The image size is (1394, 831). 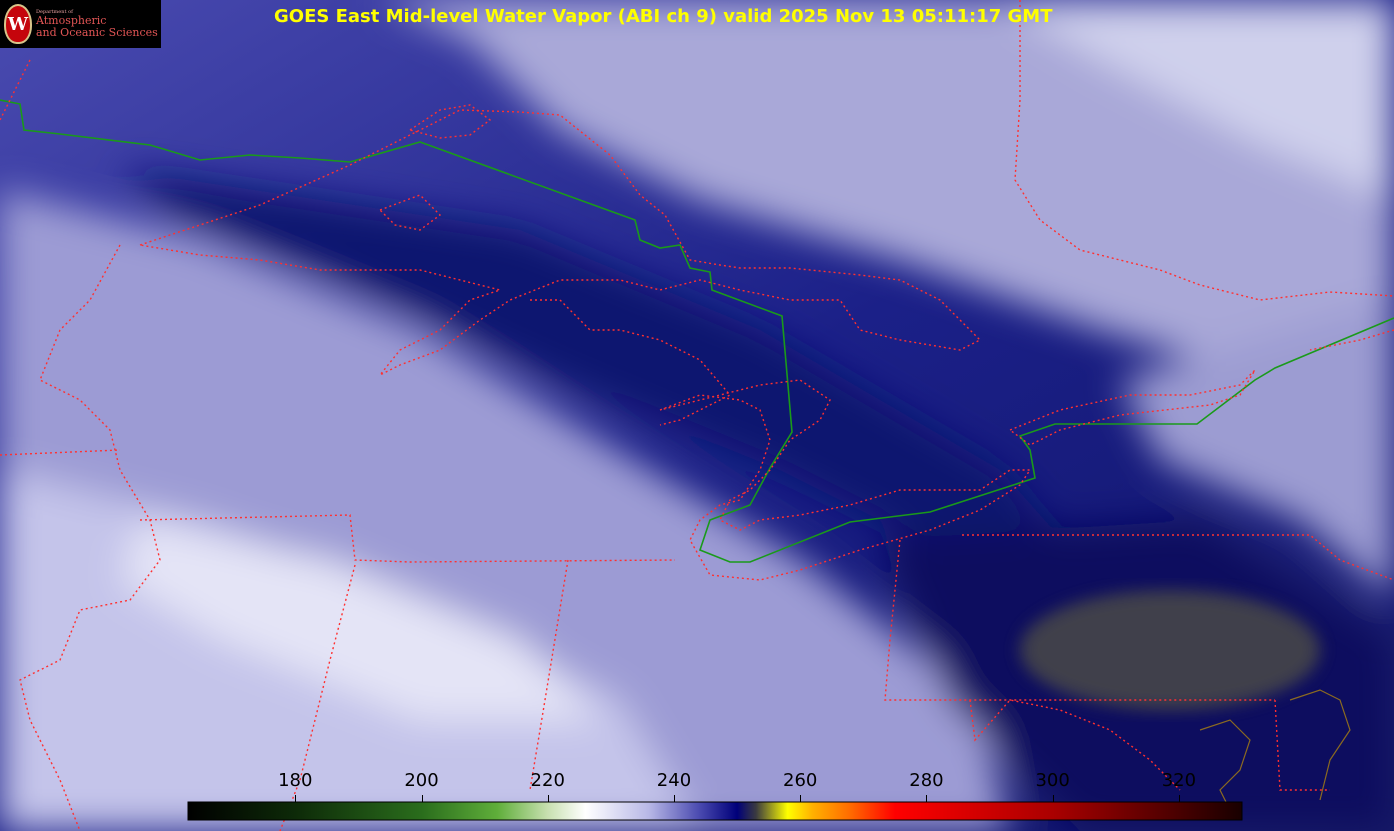 I want to click on colorbar-tick-label: 220, so click(x=547, y=780).